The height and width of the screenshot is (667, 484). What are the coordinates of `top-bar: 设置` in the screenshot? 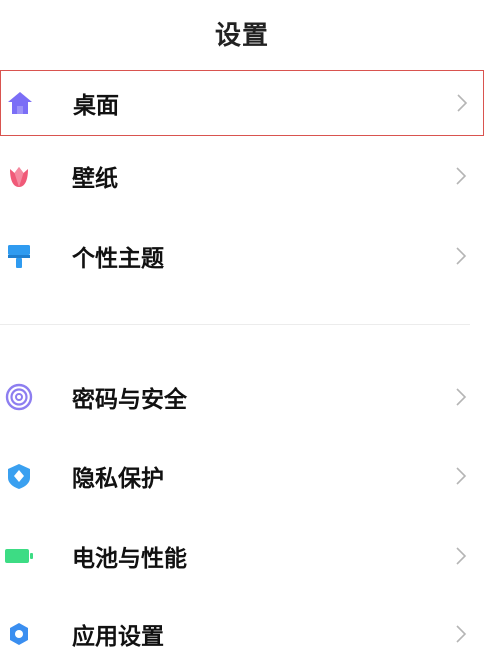 It's located at (242, 33).